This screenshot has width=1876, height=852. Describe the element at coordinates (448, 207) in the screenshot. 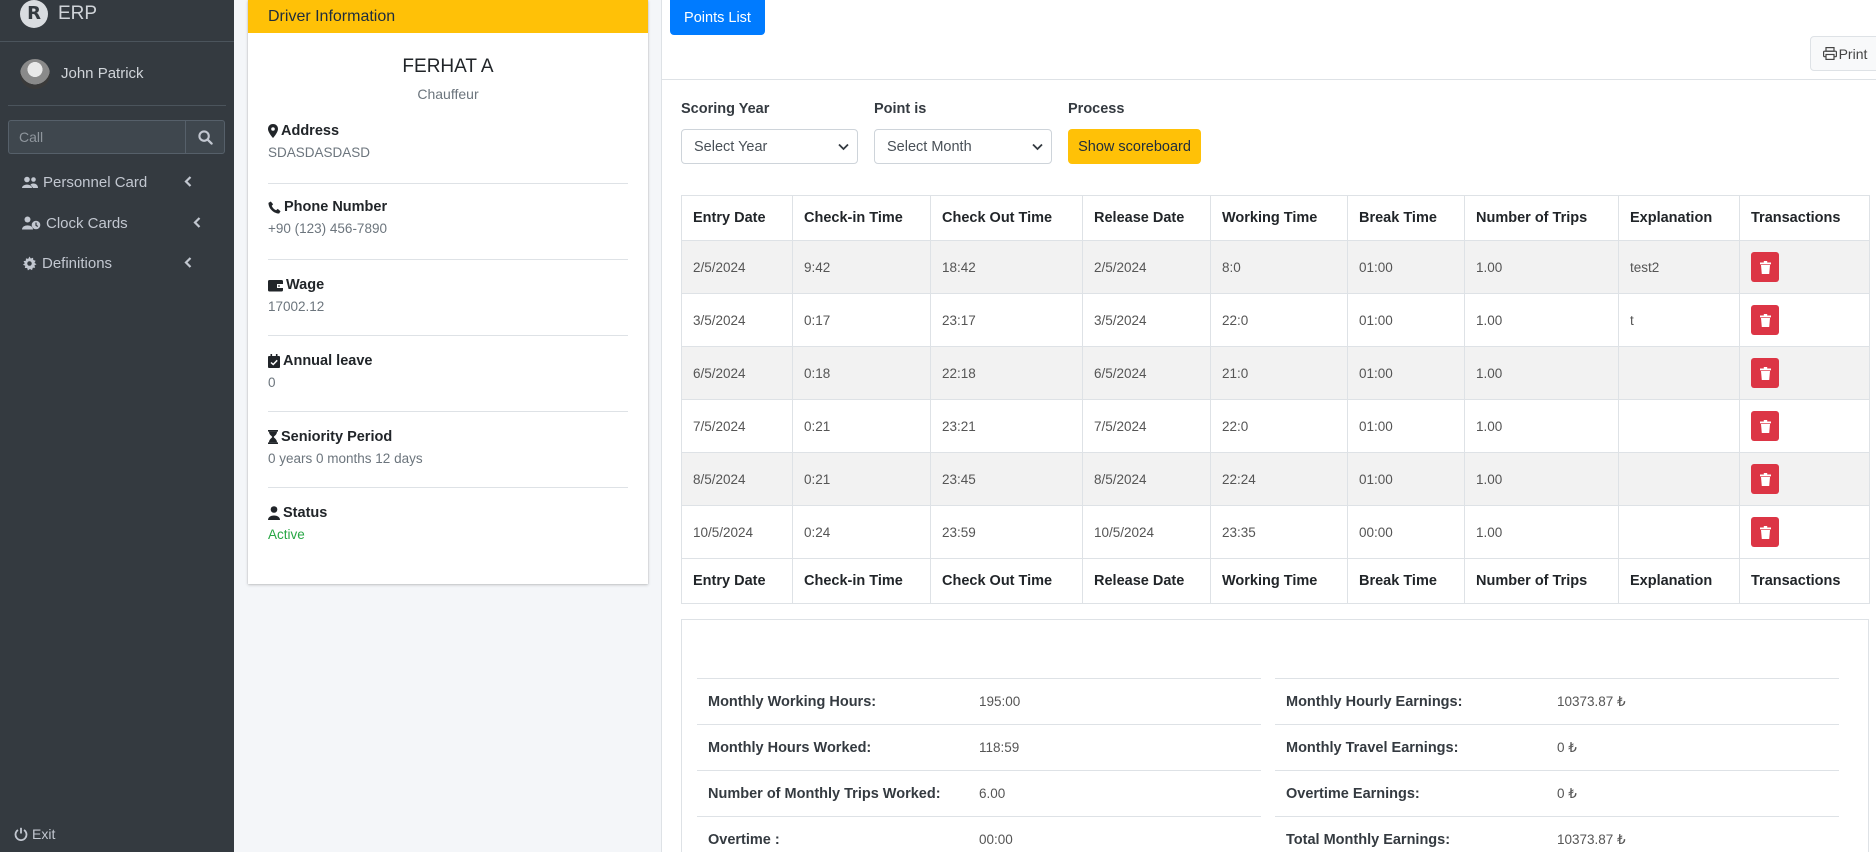

I see `phone-title: Phone Number` at that location.